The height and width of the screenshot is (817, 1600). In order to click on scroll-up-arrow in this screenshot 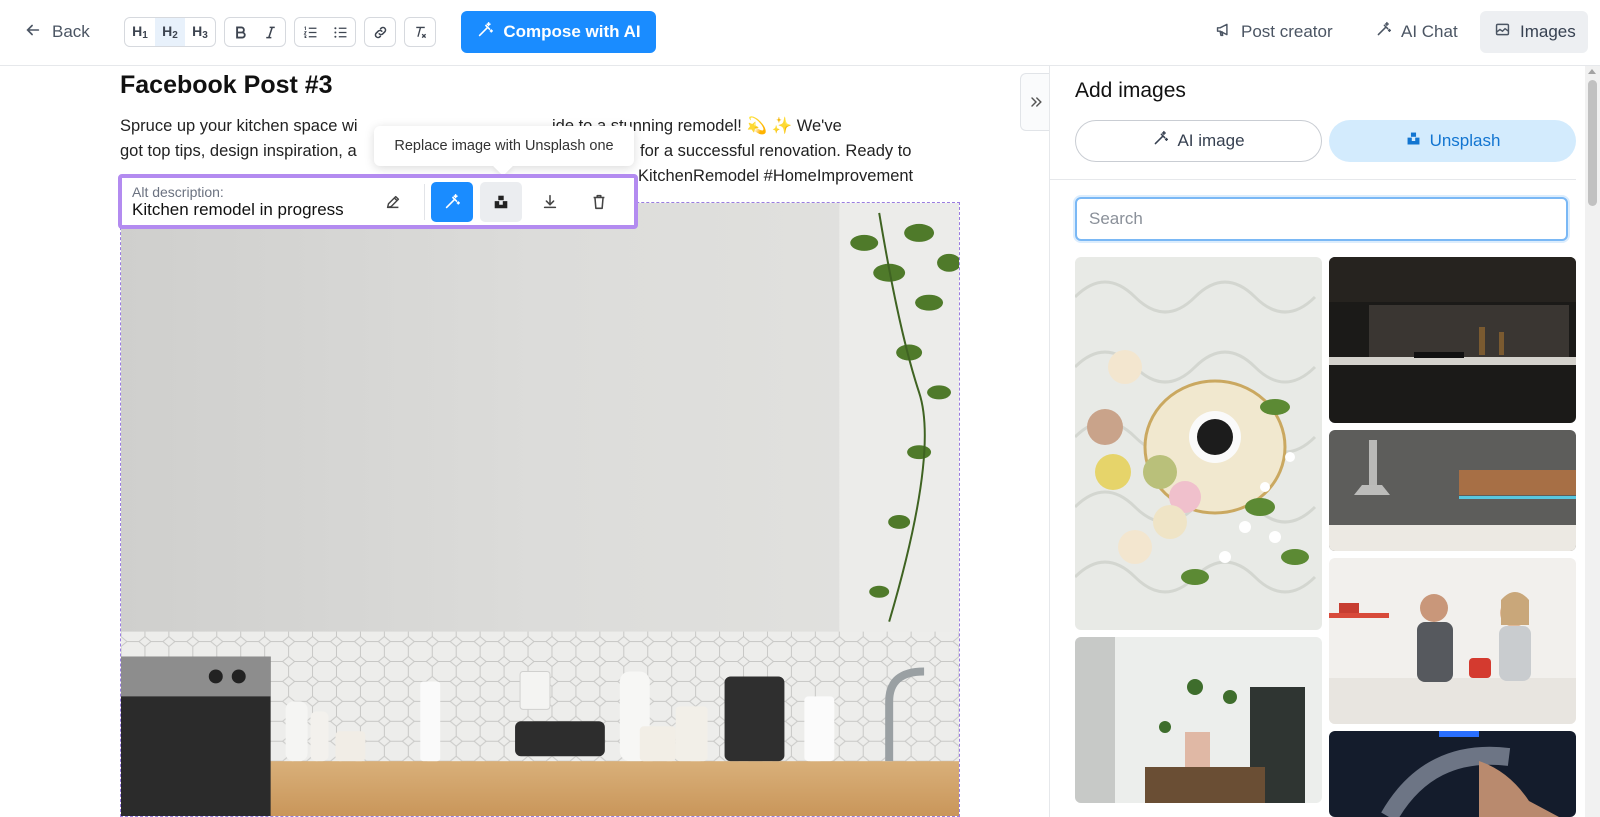, I will do `click(1592, 71)`.